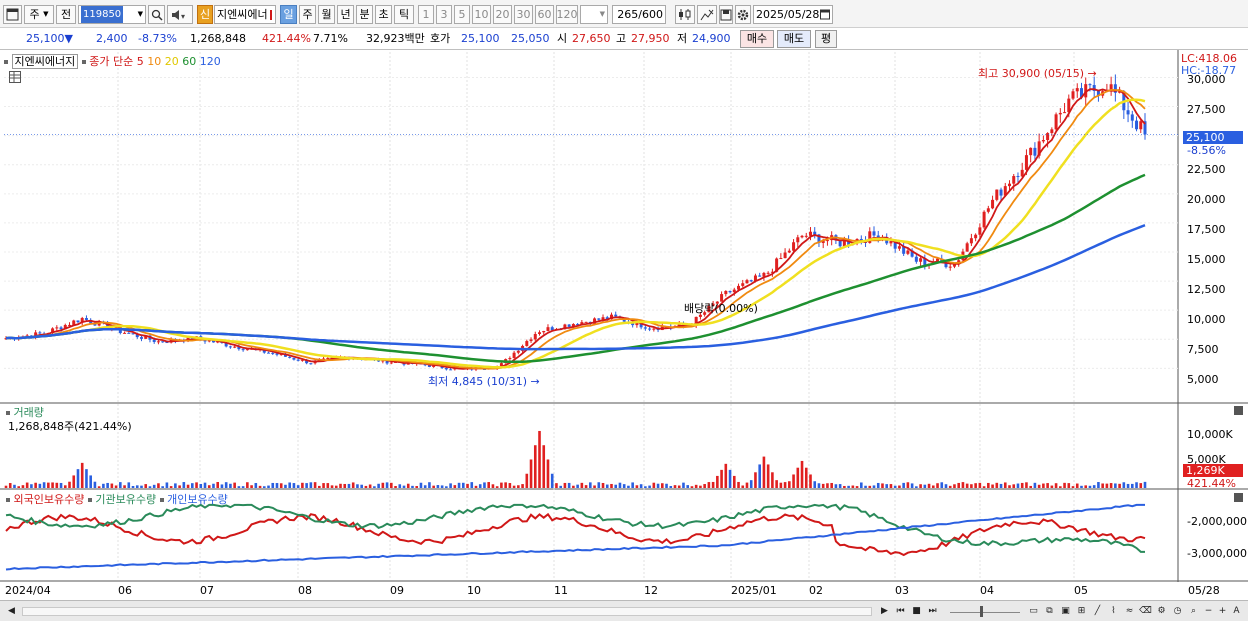 Image resolution: width=1248 pixels, height=621 pixels. I want to click on num-button-5: 5, so click(462, 14).